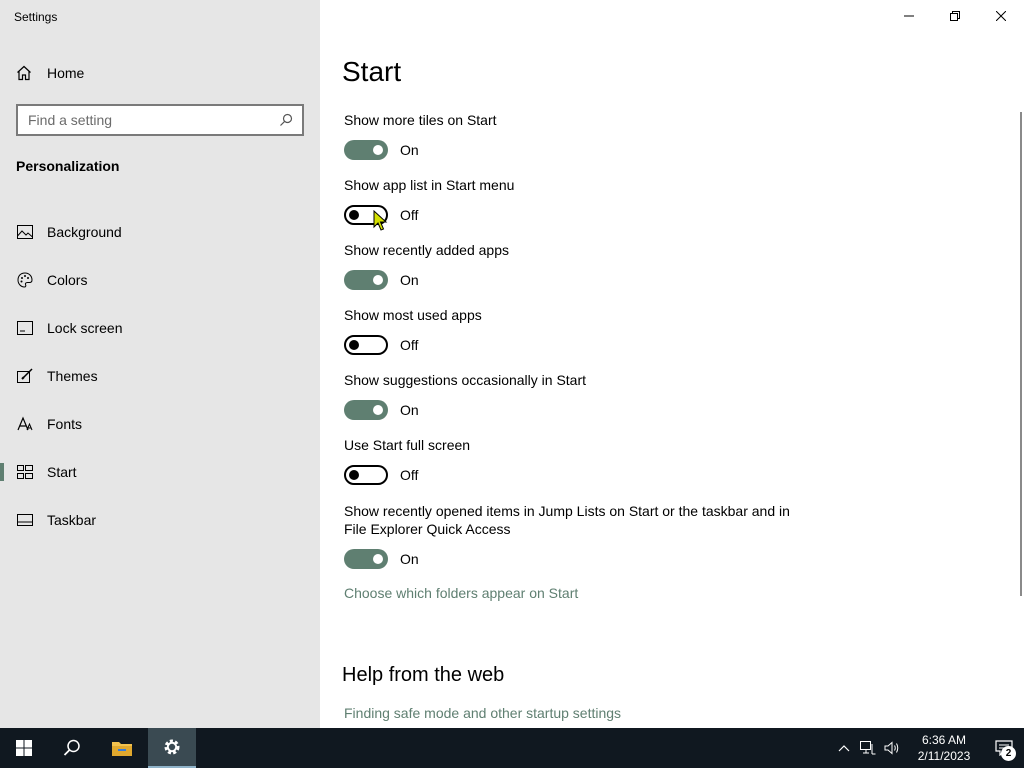 Image resolution: width=1024 pixels, height=768 pixels. I want to click on palette-icon, so click(25, 280).